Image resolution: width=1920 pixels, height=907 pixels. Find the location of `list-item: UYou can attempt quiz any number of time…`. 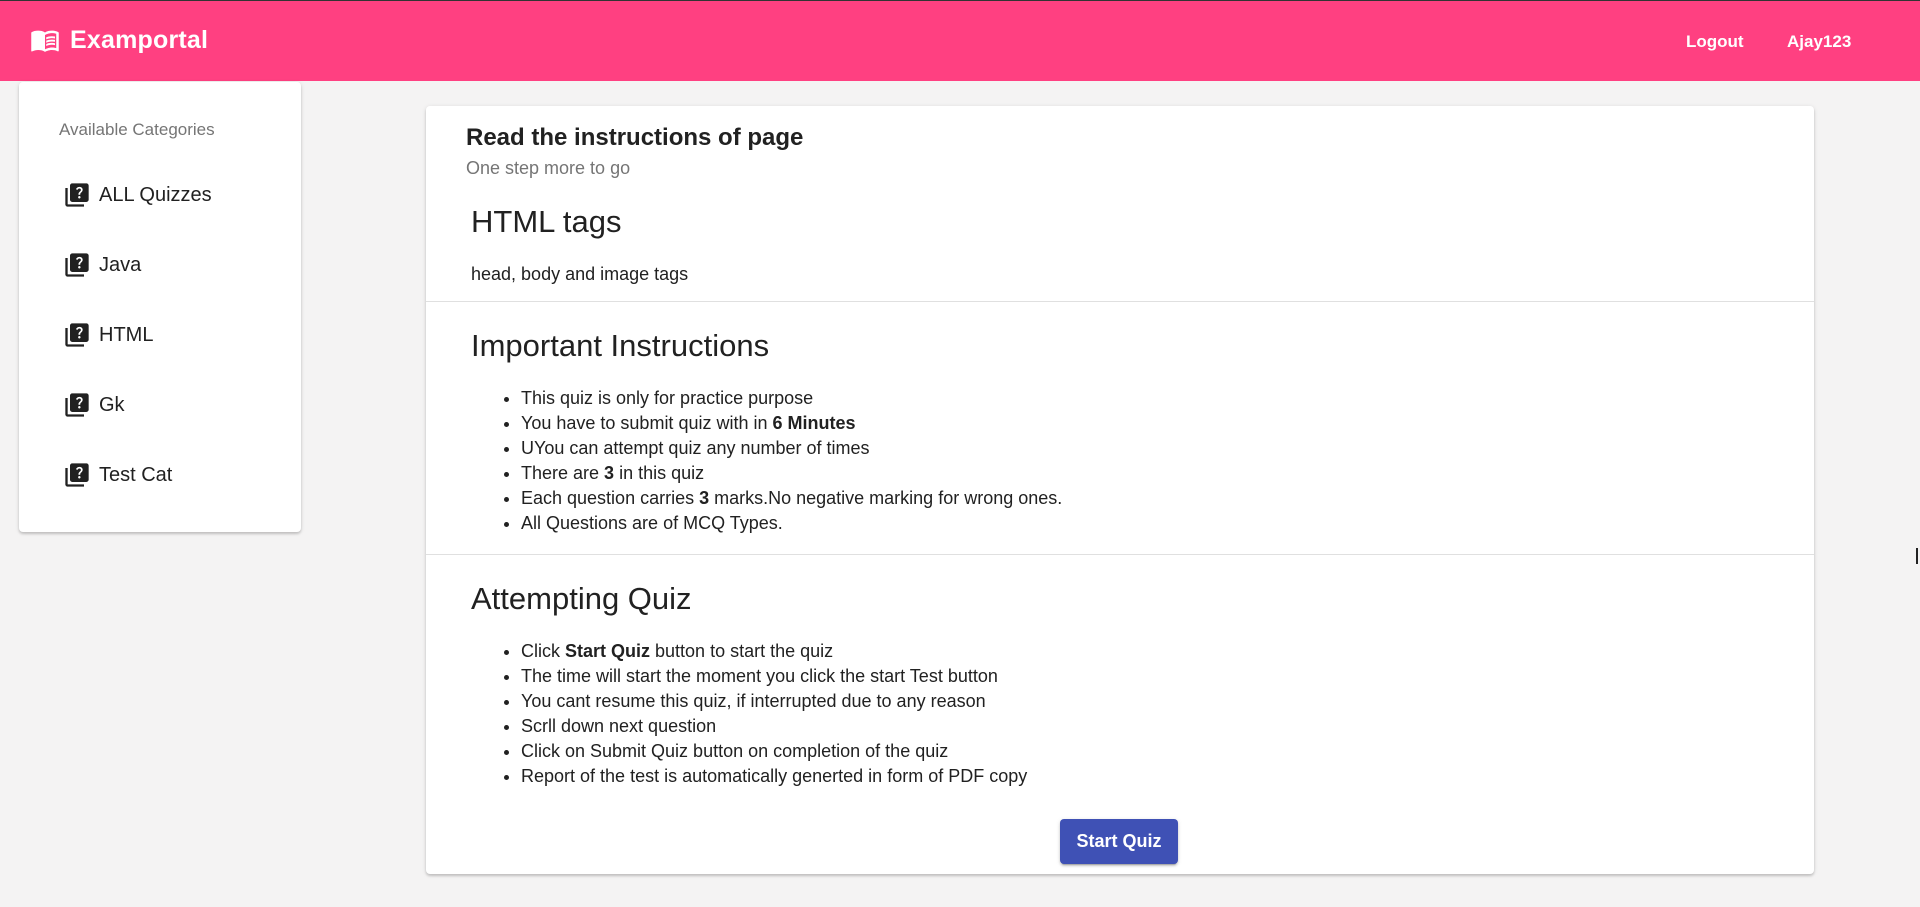

list-item: UYou can attempt quiz any number of time… is located at coordinates (791, 448).